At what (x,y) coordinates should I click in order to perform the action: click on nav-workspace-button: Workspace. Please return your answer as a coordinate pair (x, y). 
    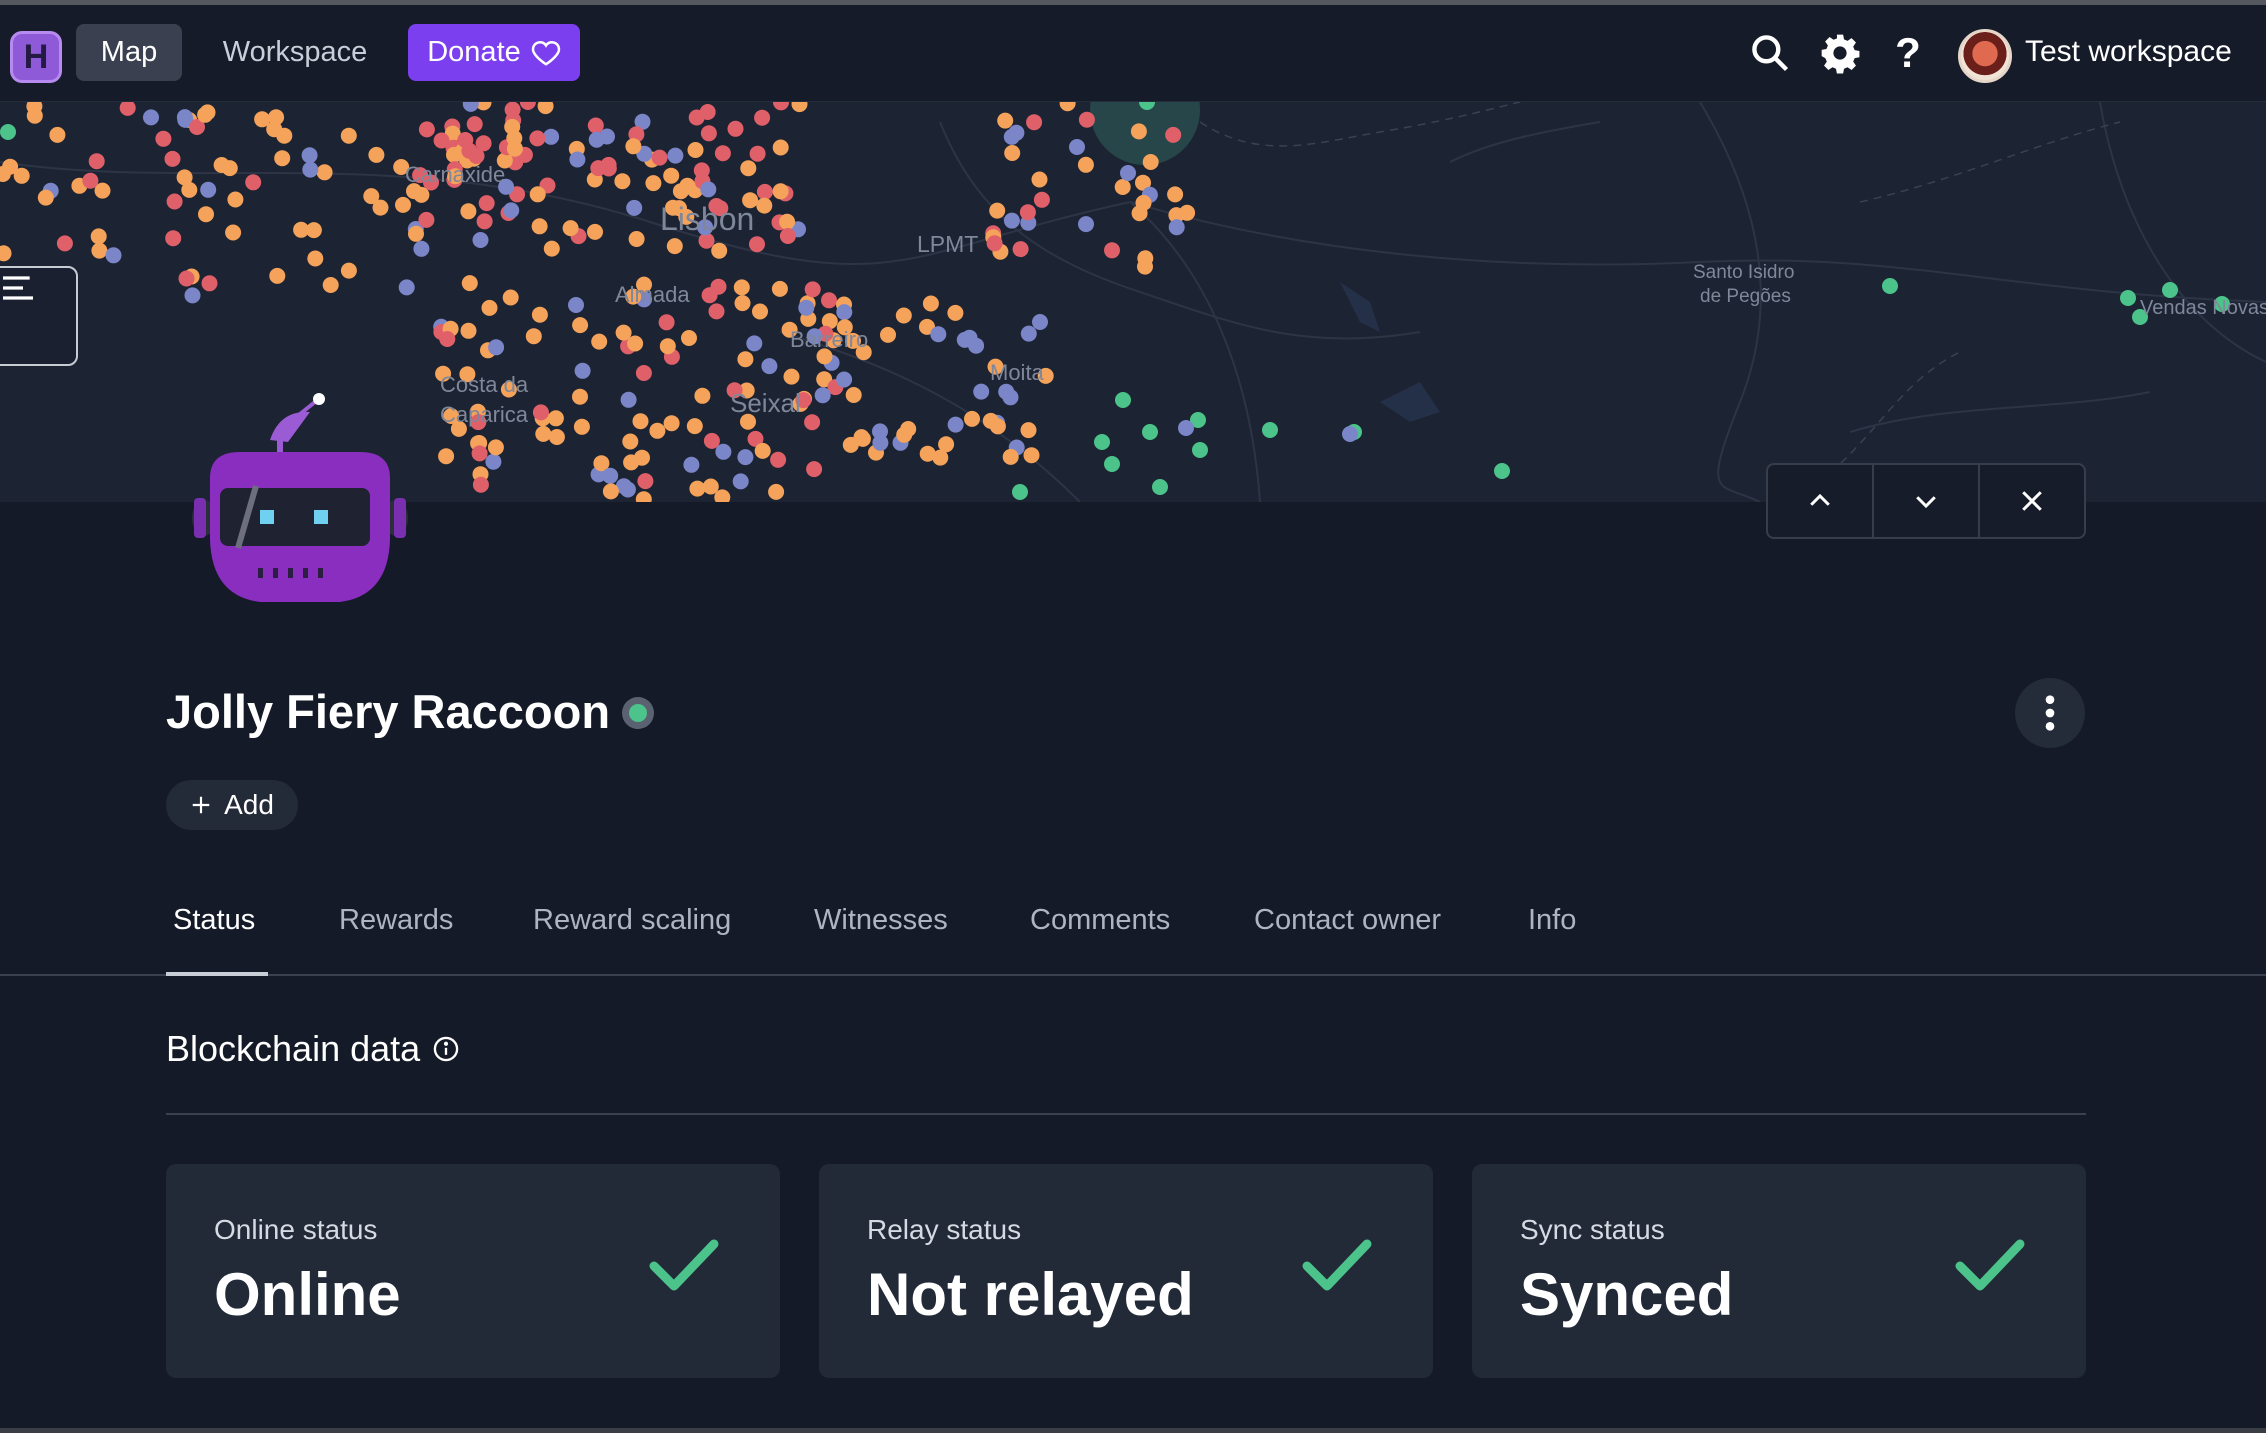
    Looking at the image, I should click on (295, 52).